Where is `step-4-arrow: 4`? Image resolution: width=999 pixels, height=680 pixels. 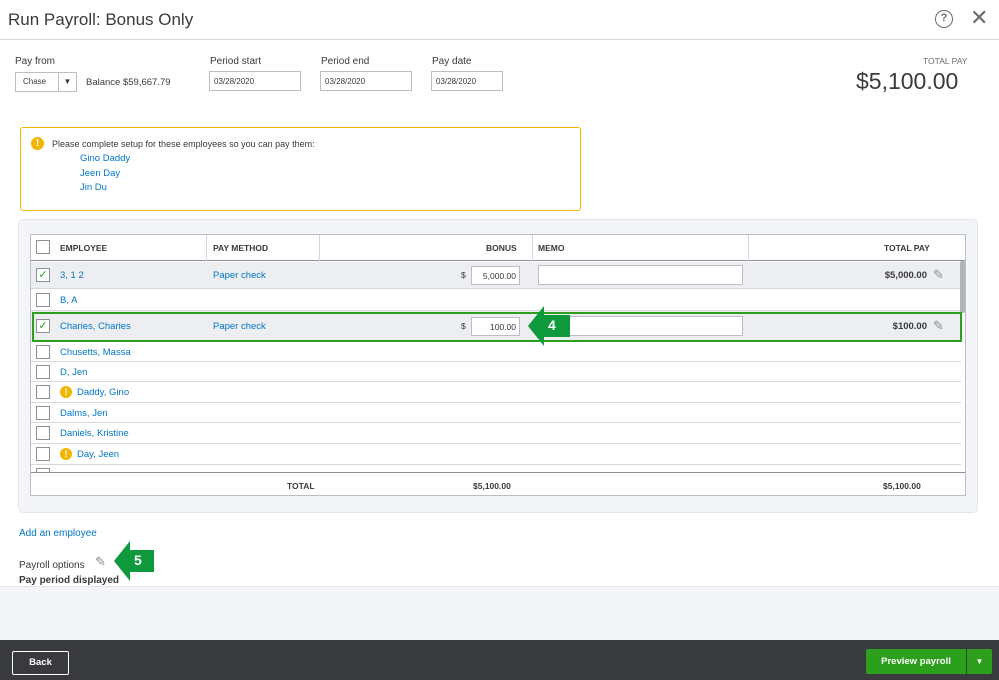
step-4-arrow: 4 is located at coordinates (549, 326).